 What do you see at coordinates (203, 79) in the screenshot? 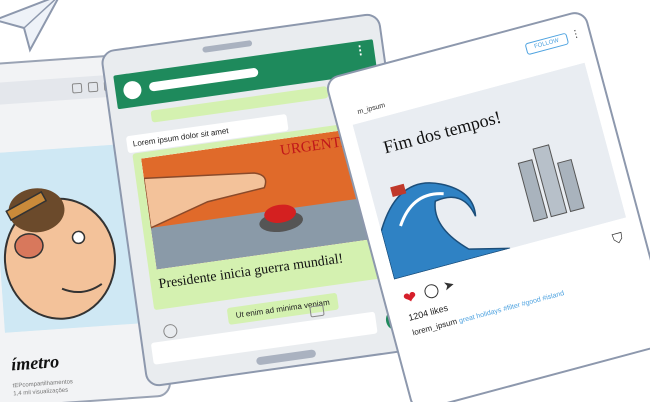
I see `contact-name-placeholder` at bounding box center [203, 79].